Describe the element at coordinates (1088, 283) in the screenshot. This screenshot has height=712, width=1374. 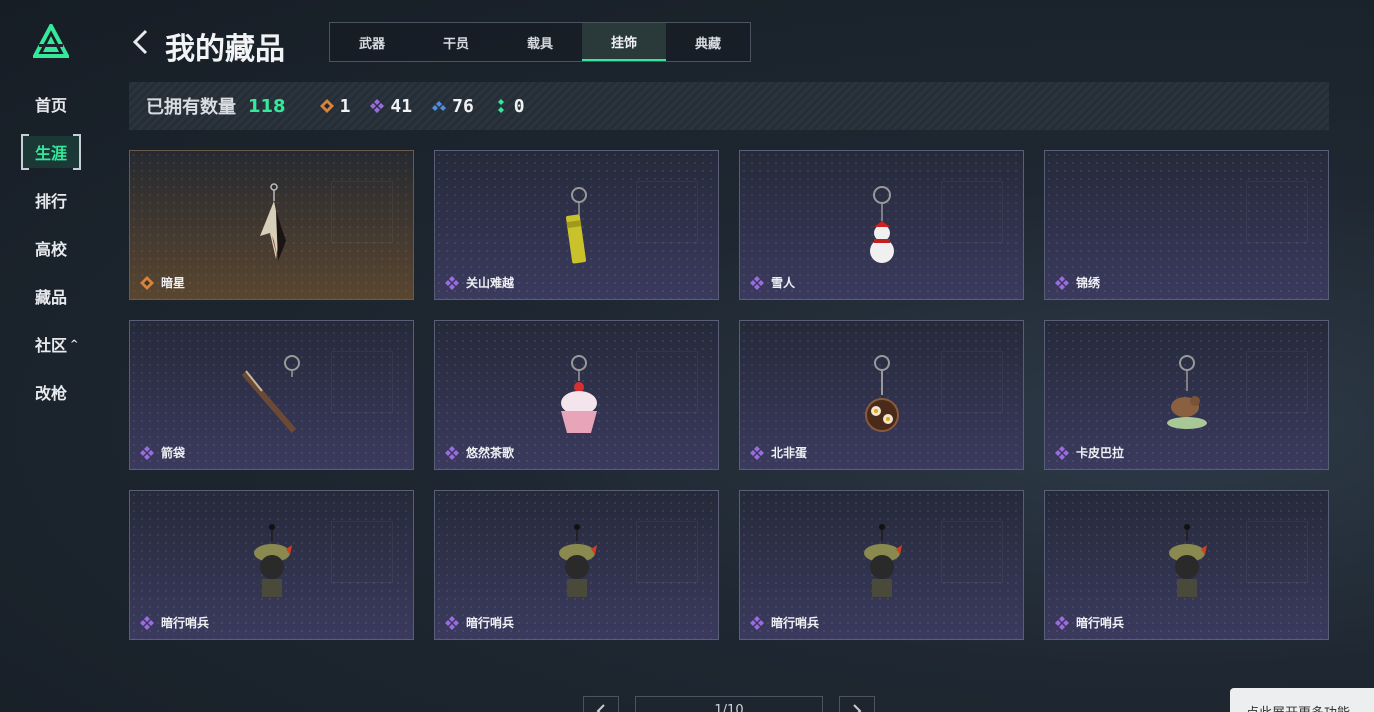
I see `charm-name-text: 锦绣` at that location.